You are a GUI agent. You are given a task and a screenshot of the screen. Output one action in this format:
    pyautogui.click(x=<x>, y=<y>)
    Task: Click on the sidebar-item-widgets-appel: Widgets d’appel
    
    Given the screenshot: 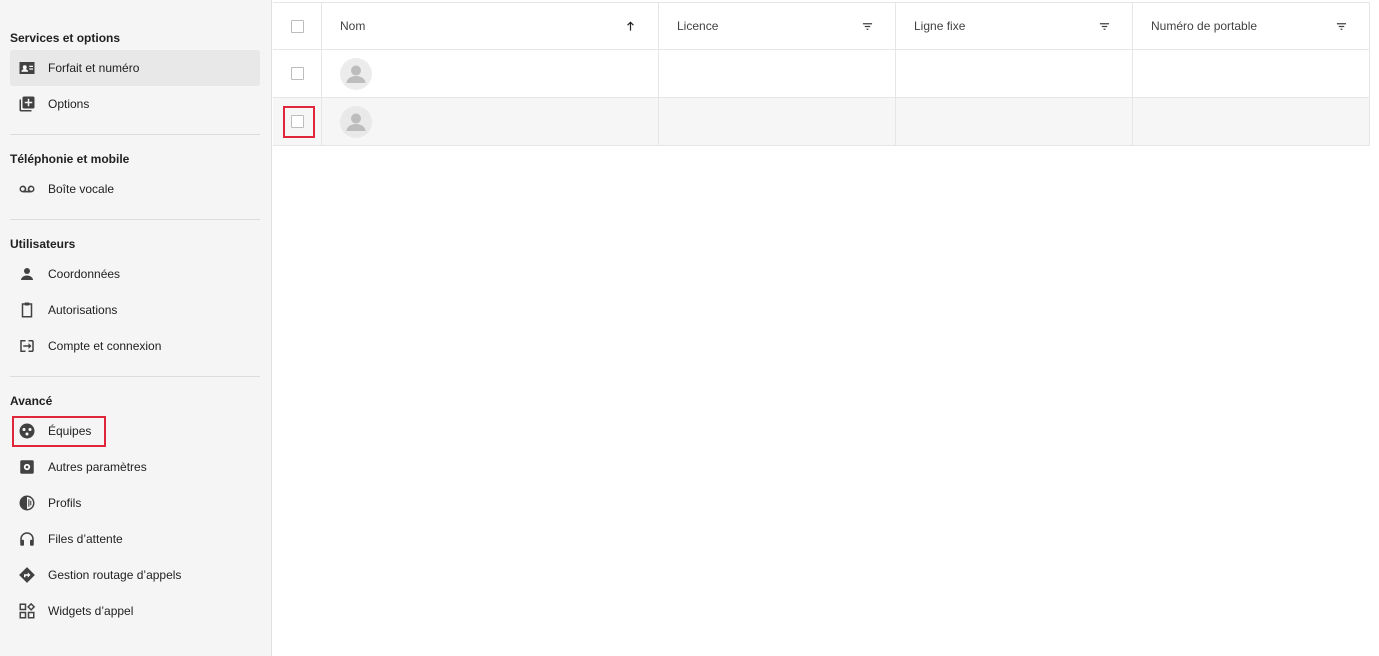 What is the action you would take?
    pyautogui.click(x=135, y=611)
    